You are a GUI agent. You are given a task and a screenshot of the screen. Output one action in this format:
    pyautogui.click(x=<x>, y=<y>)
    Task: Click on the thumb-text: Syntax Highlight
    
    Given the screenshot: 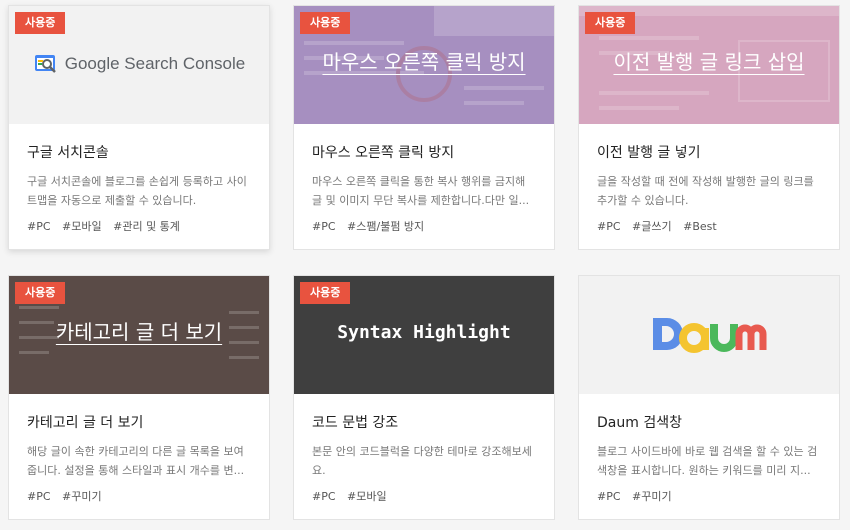 What is the action you would take?
    pyautogui.click(x=424, y=332)
    